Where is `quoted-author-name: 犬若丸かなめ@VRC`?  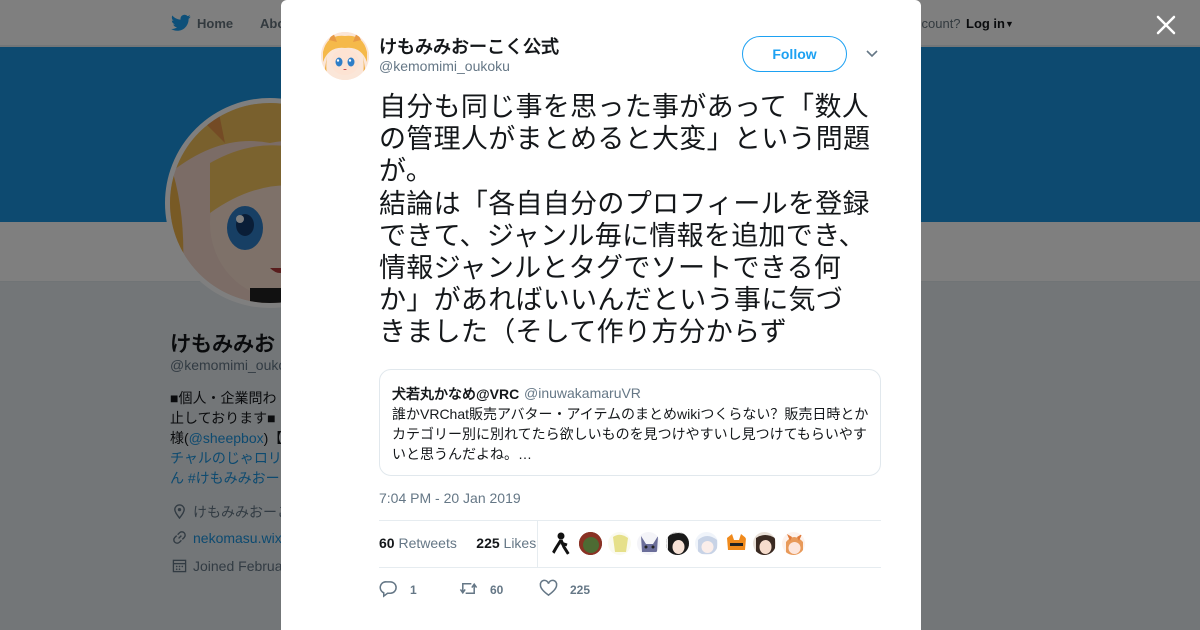 quoted-author-name: 犬若丸かなめ@VRC is located at coordinates (456, 394).